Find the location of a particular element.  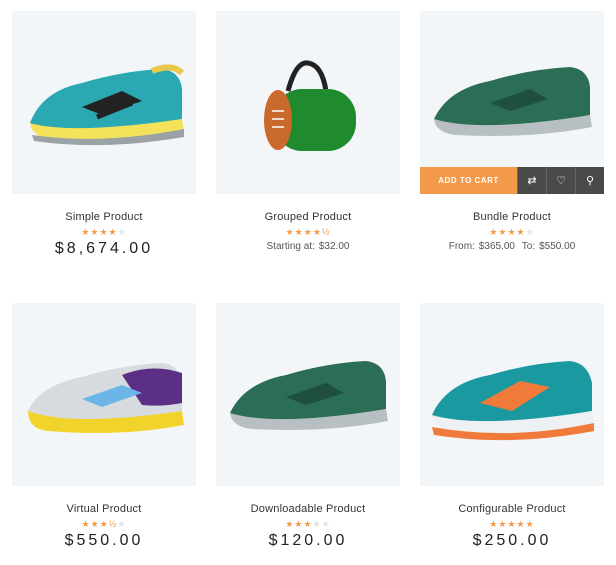

wishlist-button: ♡ is located at coordinates (560, 180).